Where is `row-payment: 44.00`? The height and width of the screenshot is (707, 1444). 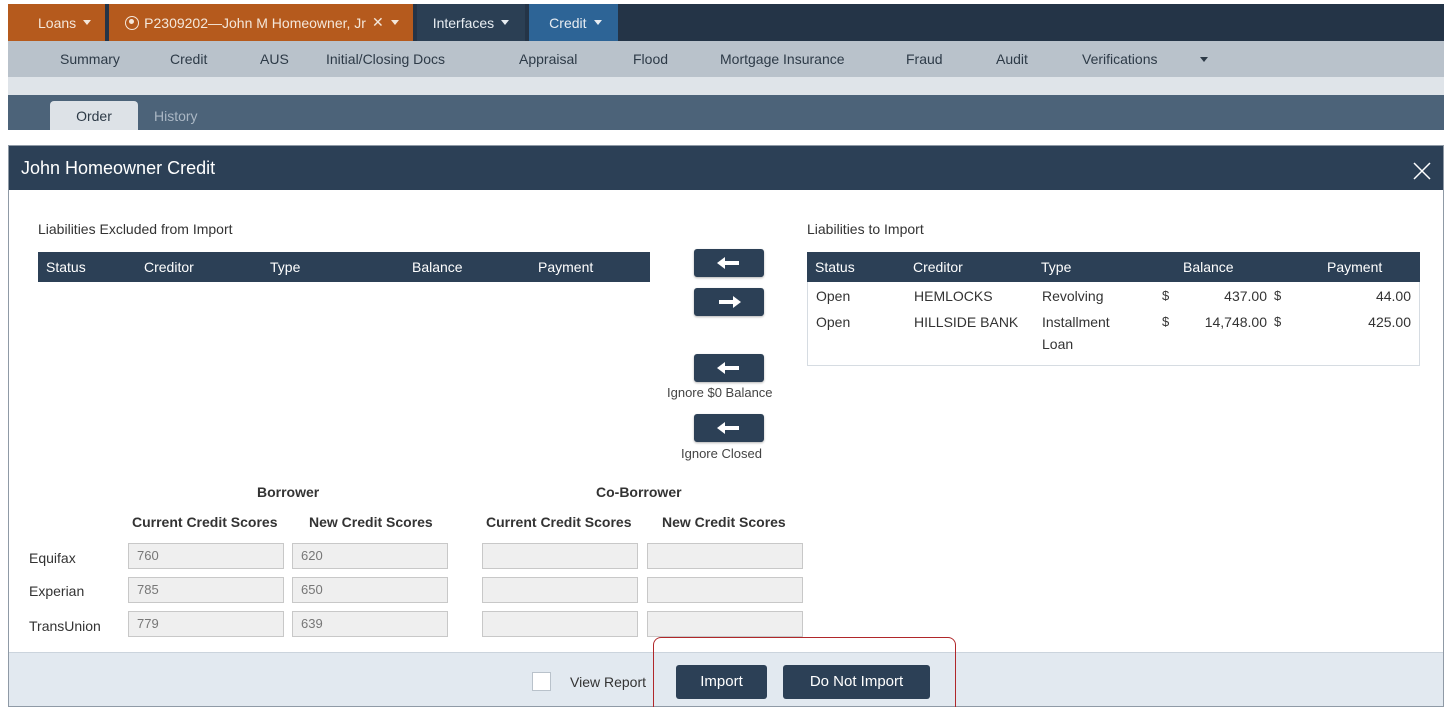
row-payment: 44.00 is located at coordinates (1393, 296).